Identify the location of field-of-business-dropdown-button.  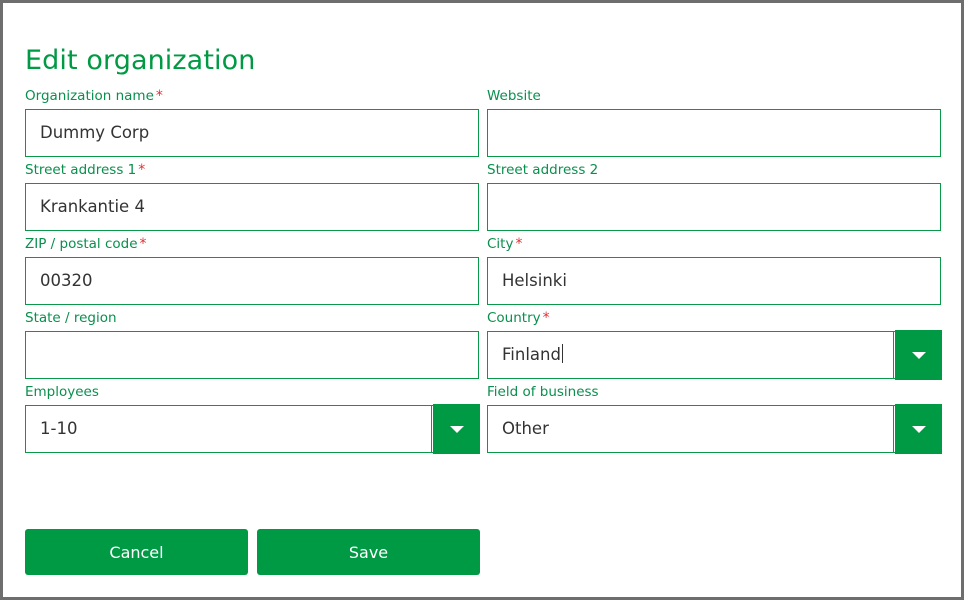
(918, 429).